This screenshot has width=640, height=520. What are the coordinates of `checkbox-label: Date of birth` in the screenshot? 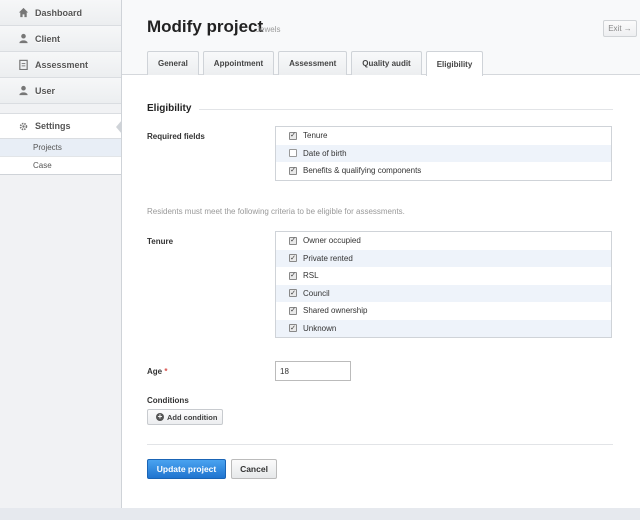 It's located at (325, 153).